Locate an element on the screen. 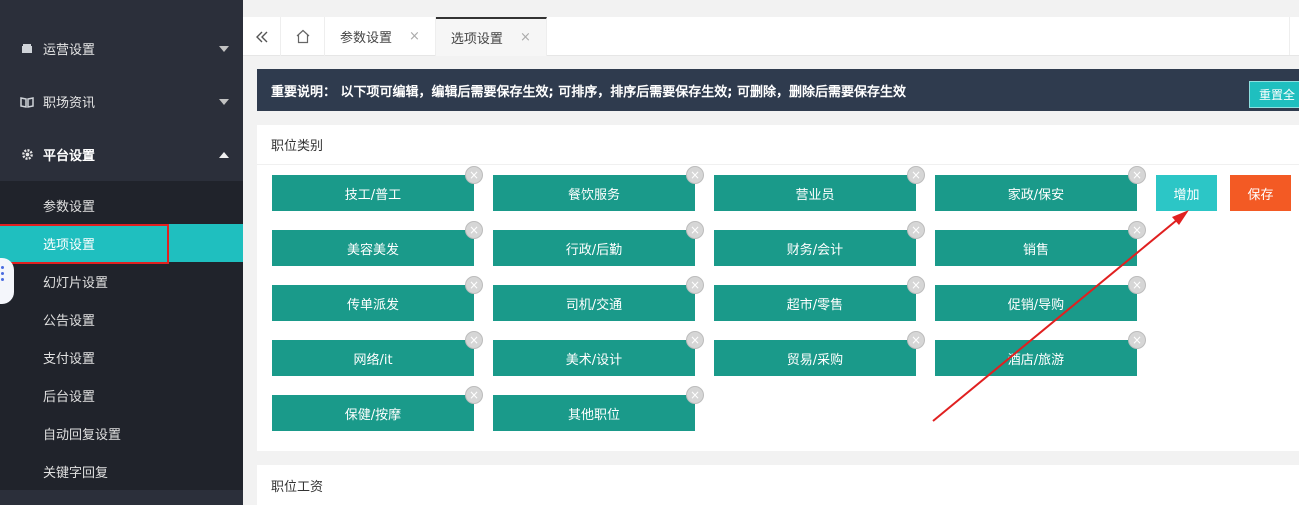 Image resolution: width=1299 pixels, height=505 pixels. panel-title: 职位类别 is located at coordinates (778, 145).